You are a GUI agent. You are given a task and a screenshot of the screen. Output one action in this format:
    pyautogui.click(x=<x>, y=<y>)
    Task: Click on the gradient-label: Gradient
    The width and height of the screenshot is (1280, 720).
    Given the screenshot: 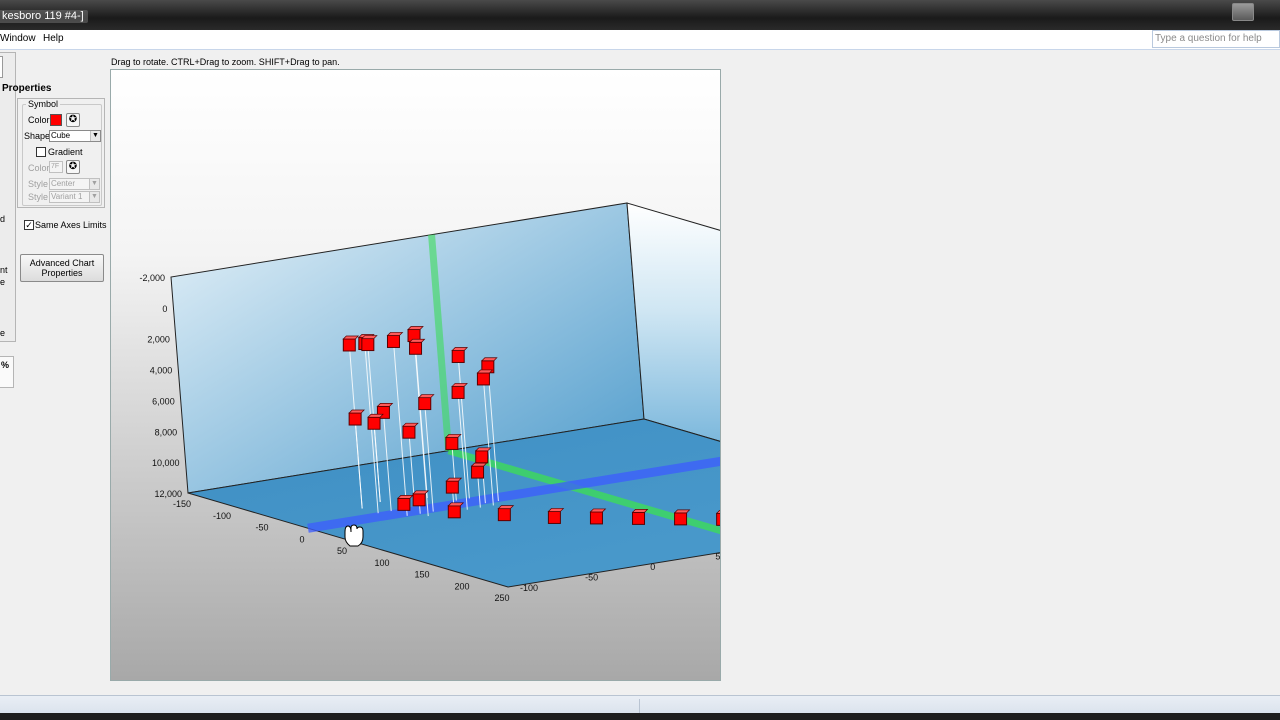 What is the action you would take?
    pyautogui.click(x=65, y=152)
    